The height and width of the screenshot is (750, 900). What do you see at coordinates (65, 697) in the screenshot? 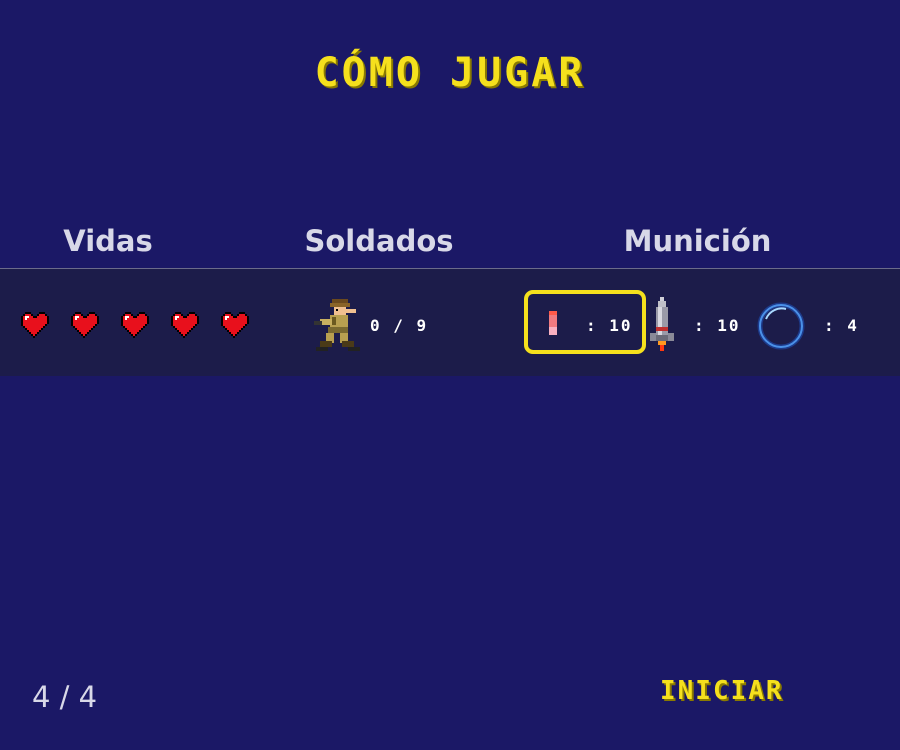
I see `page-indicator: 4 / 4` at bounding box center [65, 697].